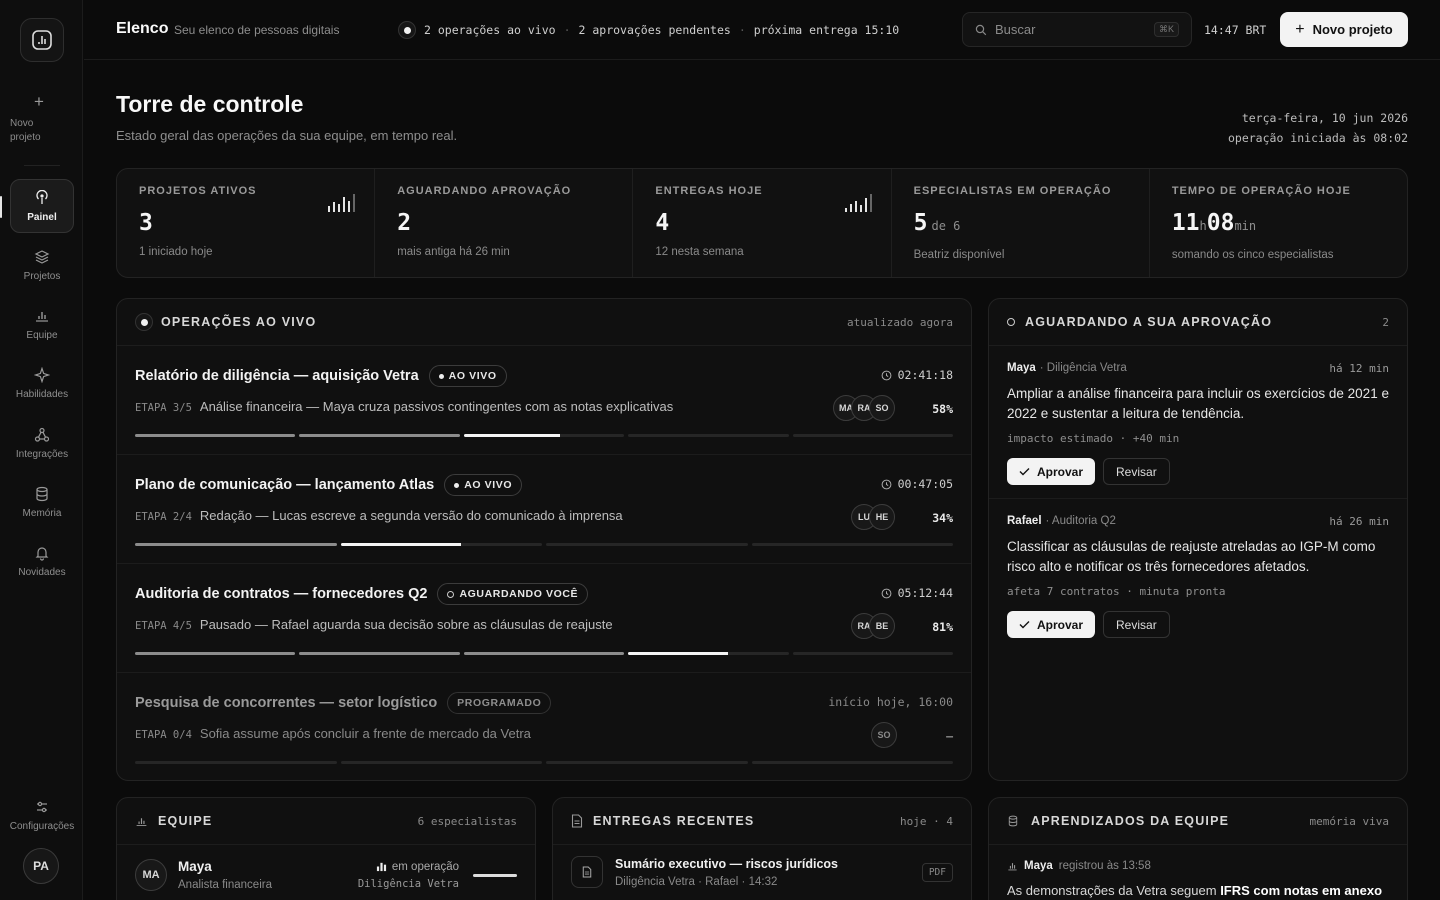 The height and width of the screenshot is (900, 1440). What do you see at coordinates (151, 875) in the screenshot?
I see `avatar: MA` at bounding box center [151, 875].